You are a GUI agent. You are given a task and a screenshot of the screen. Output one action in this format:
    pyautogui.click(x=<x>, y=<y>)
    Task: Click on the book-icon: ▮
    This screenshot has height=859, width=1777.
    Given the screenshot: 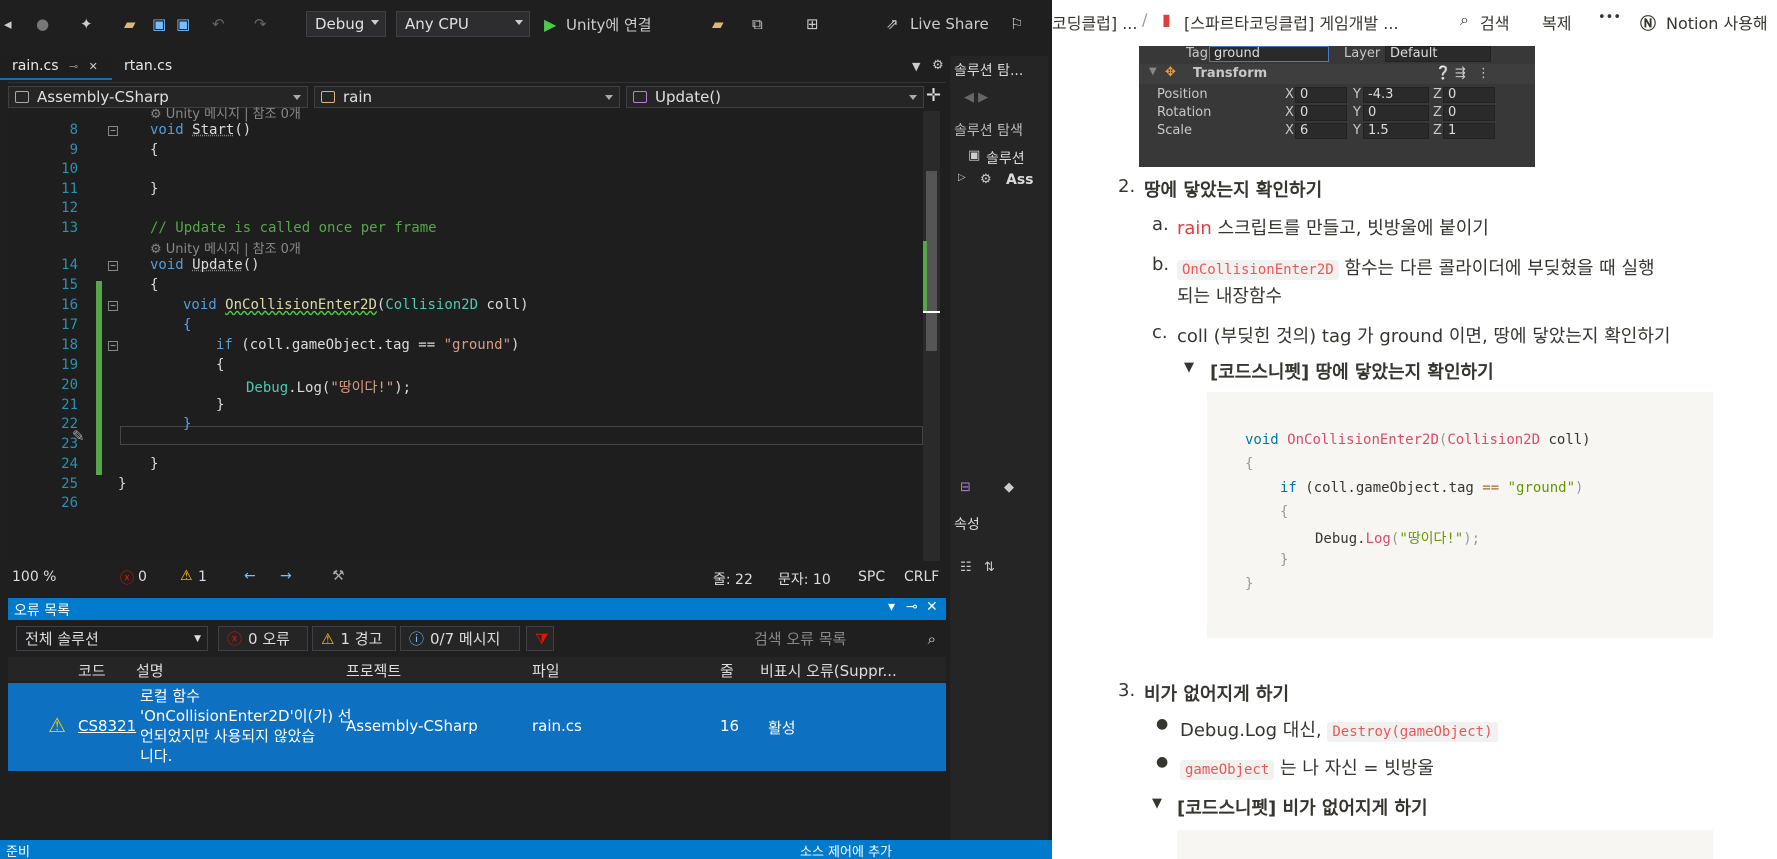 What is the action you would take?
    pyautogui.click(x=1166, y=19)
    